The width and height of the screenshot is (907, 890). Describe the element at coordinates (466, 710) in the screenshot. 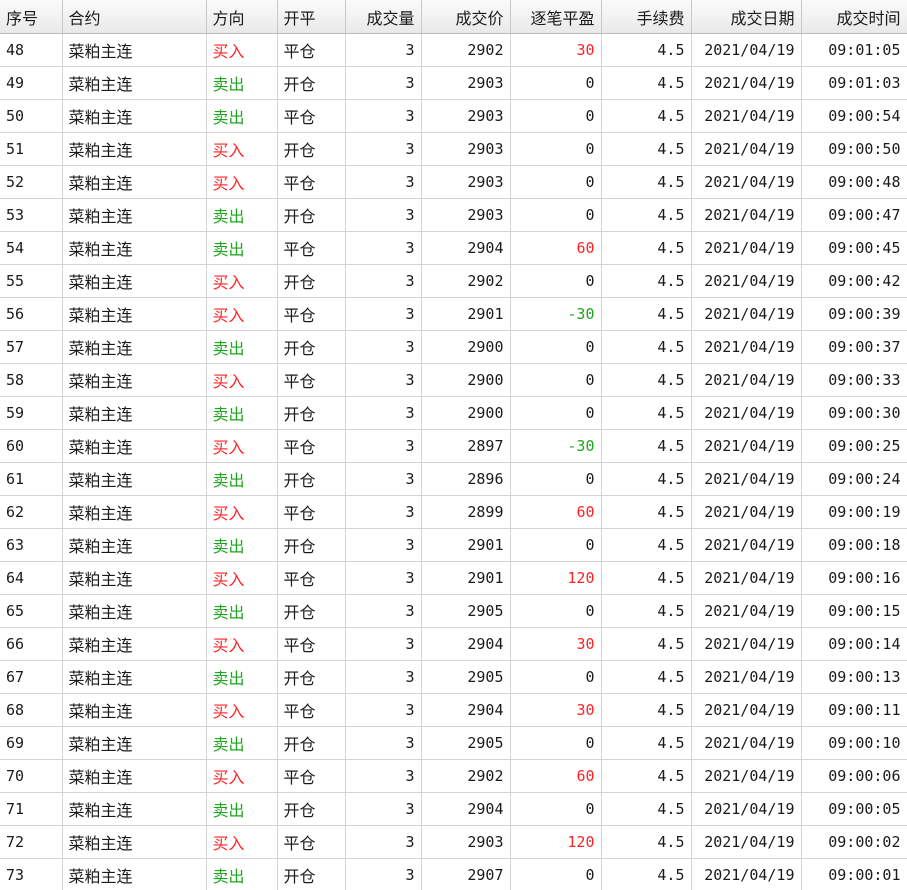

I see `cell-price: 2904` at that location.